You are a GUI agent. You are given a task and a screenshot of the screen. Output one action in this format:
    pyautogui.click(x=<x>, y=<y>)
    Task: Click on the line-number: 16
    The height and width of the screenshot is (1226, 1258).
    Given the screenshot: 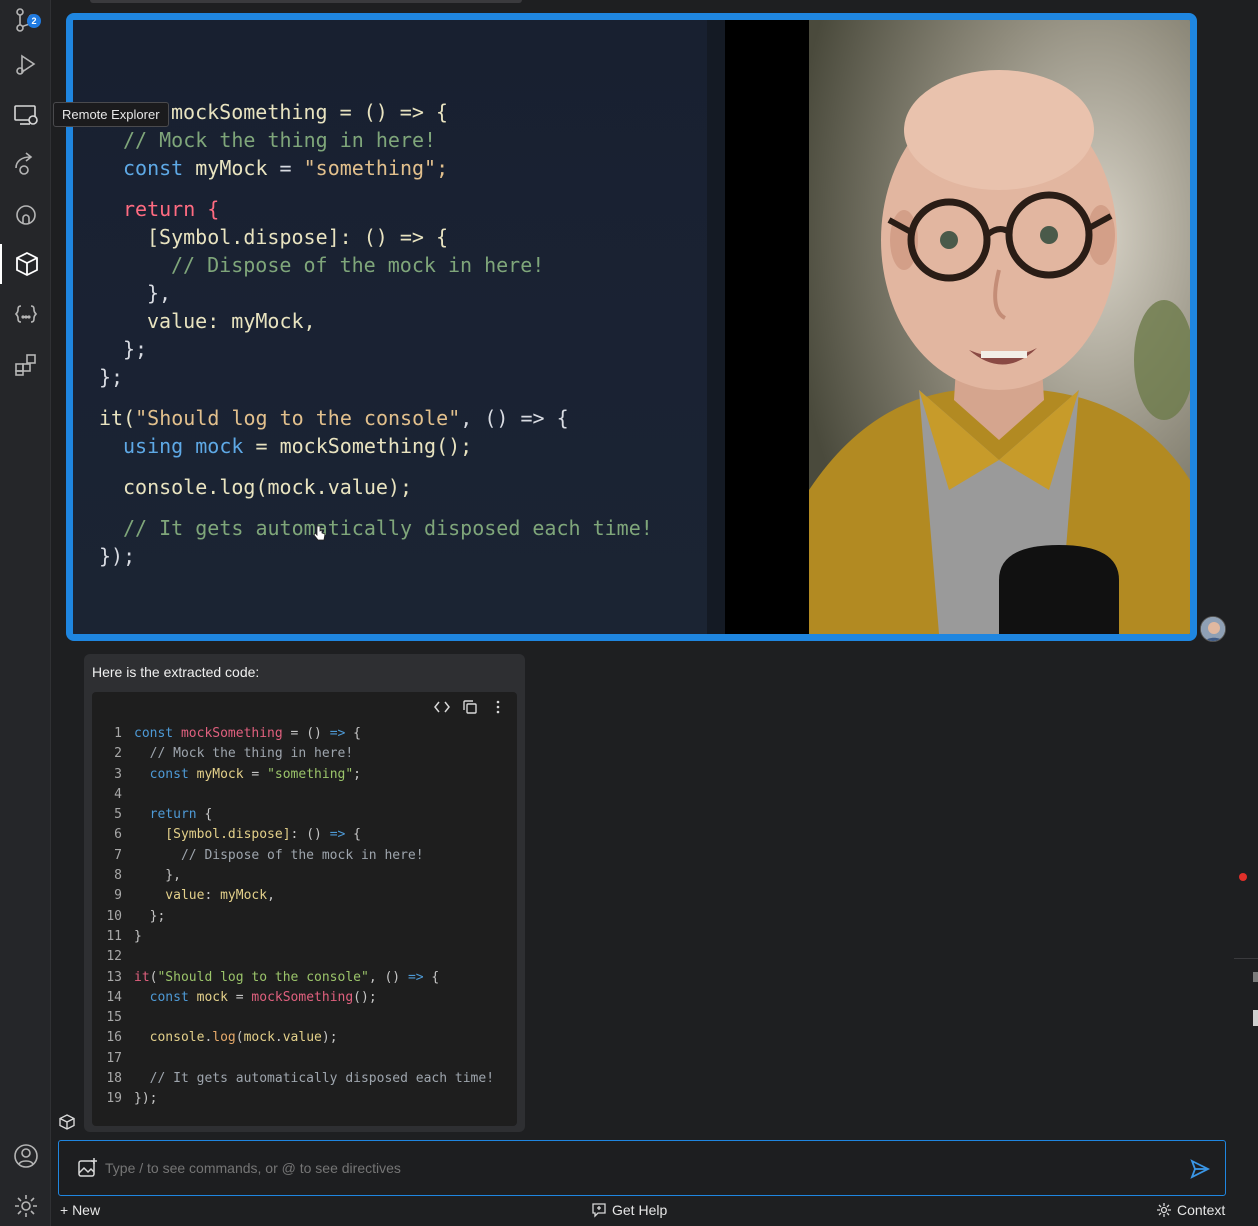 What is the action you would take?
    pyautogui.click(x=114, y=1038)
    